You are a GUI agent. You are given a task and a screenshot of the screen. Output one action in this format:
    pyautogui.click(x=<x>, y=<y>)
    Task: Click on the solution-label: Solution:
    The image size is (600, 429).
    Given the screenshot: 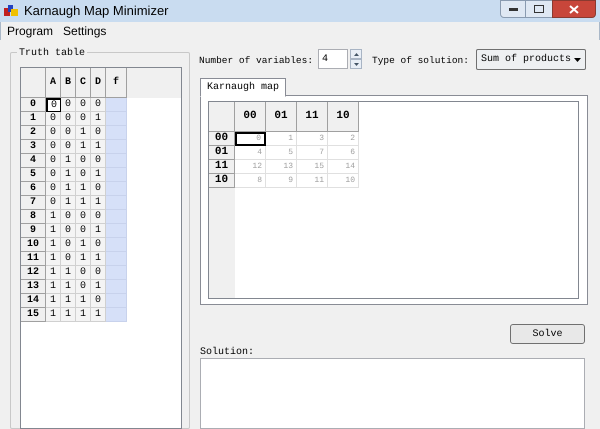 What is the action you would take?
    pyautogui.click(x=227, y=353)
    